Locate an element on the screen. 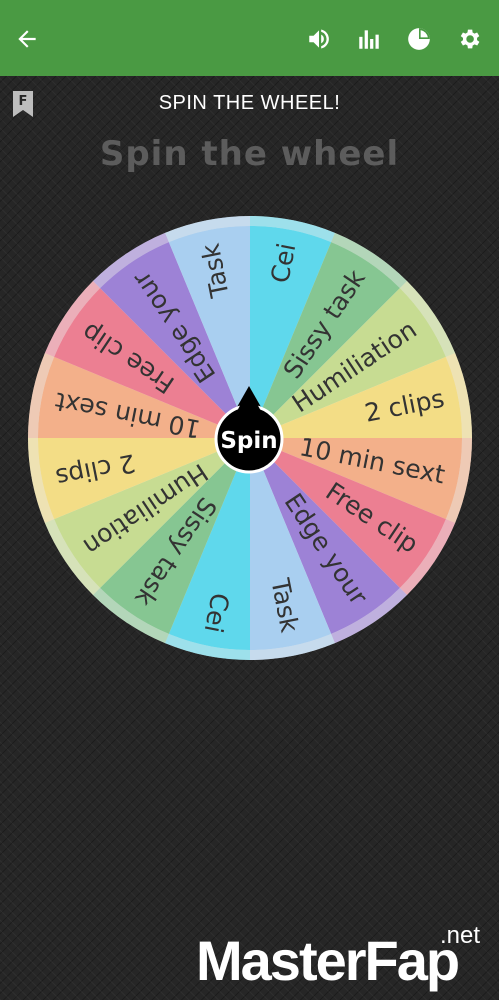 This screenshot has height=1000, width=499. spin-label: Spin is located at coordinates (248, 441).